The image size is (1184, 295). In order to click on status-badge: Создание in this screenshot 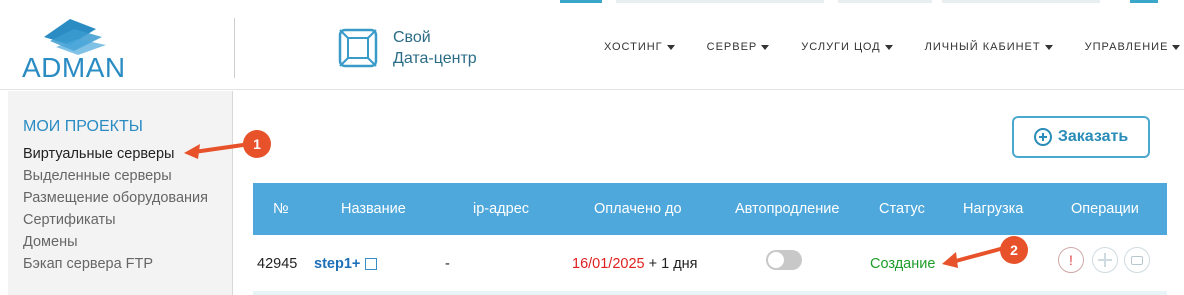, I will do `click(903, 264)`.